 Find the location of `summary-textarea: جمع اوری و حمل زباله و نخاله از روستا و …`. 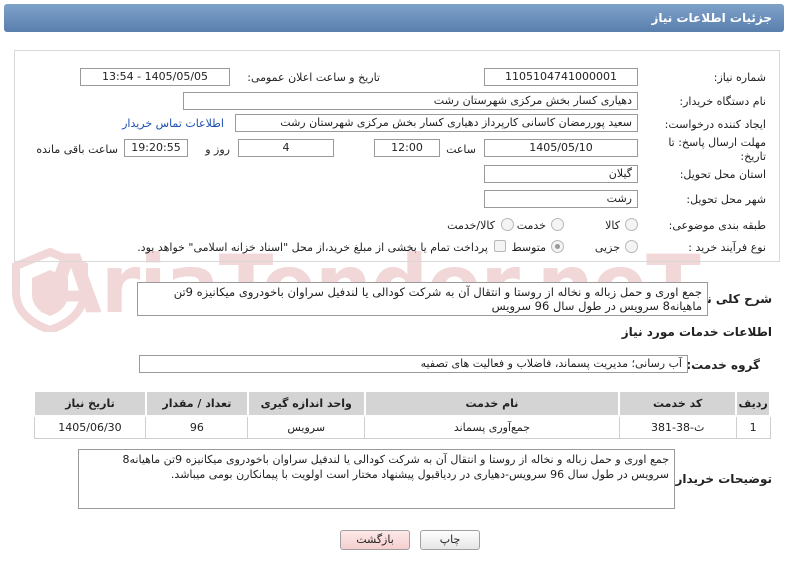

summary-textarea: جمع اوری و حمل زباله و نخاله از روستا و … is located at coordinates (422, 299).